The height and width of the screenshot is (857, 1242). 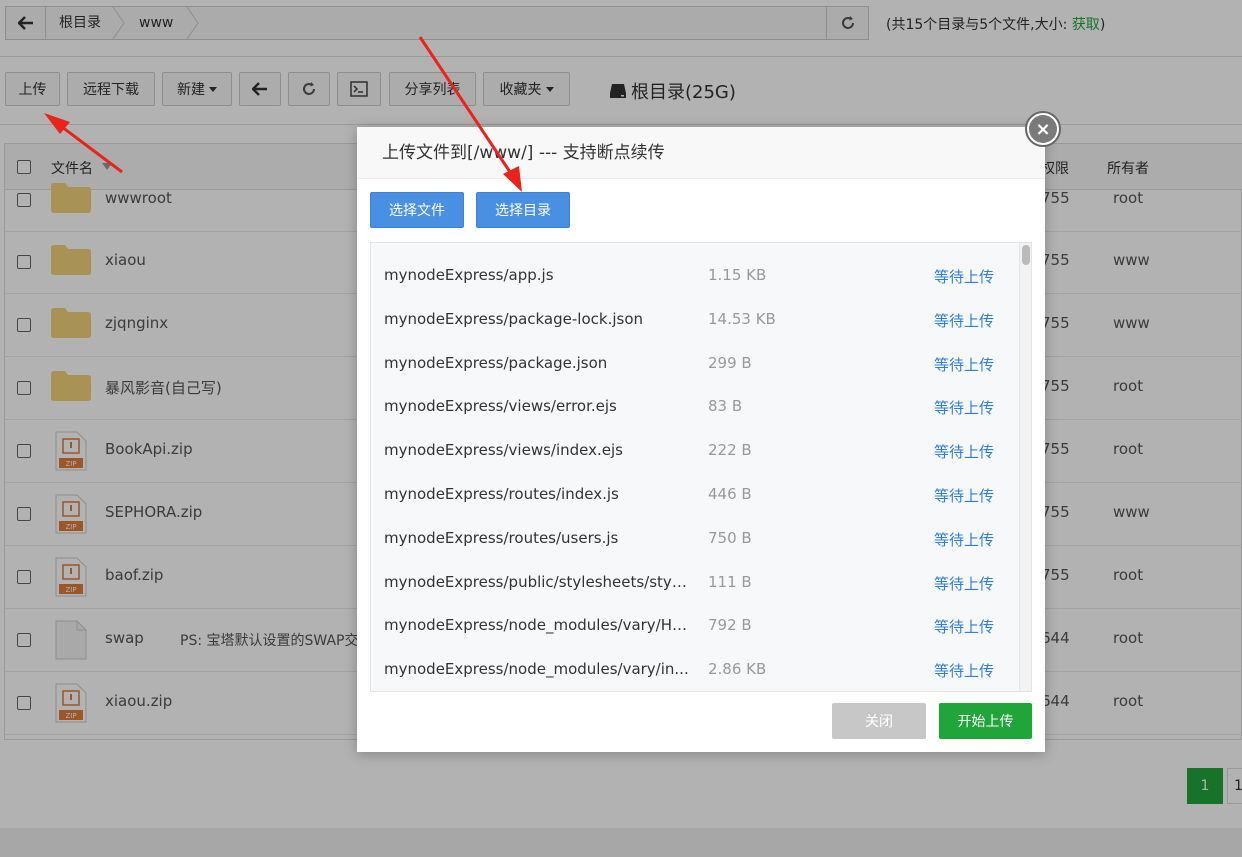 I want to click on upload-file-path: mynodeExpress/views/error.ejs, so click(x=500, y=406).